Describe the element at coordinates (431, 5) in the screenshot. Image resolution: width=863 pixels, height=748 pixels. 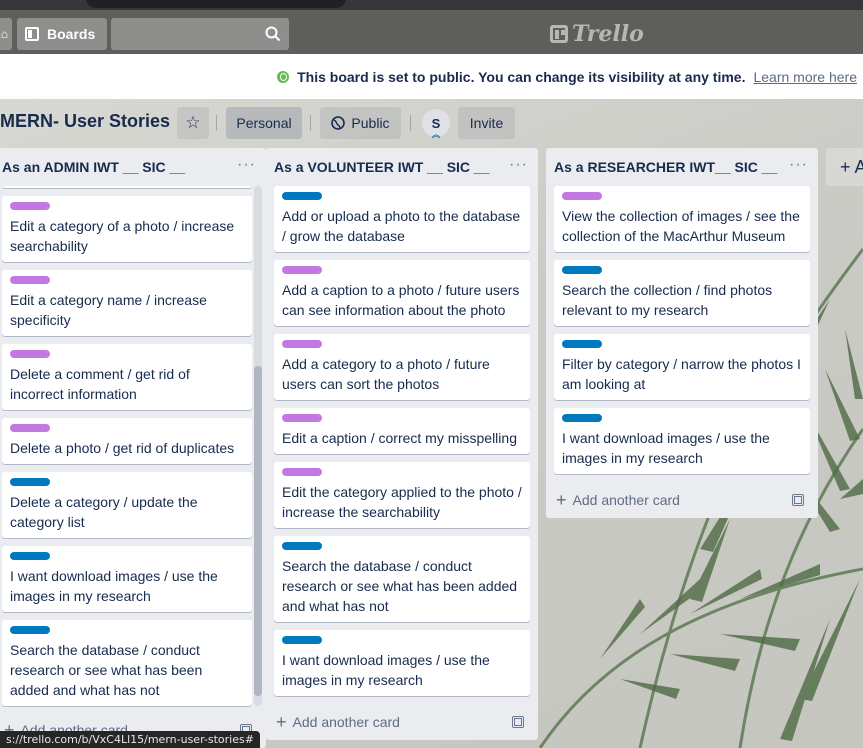
I see `browser-chrome` at that location.